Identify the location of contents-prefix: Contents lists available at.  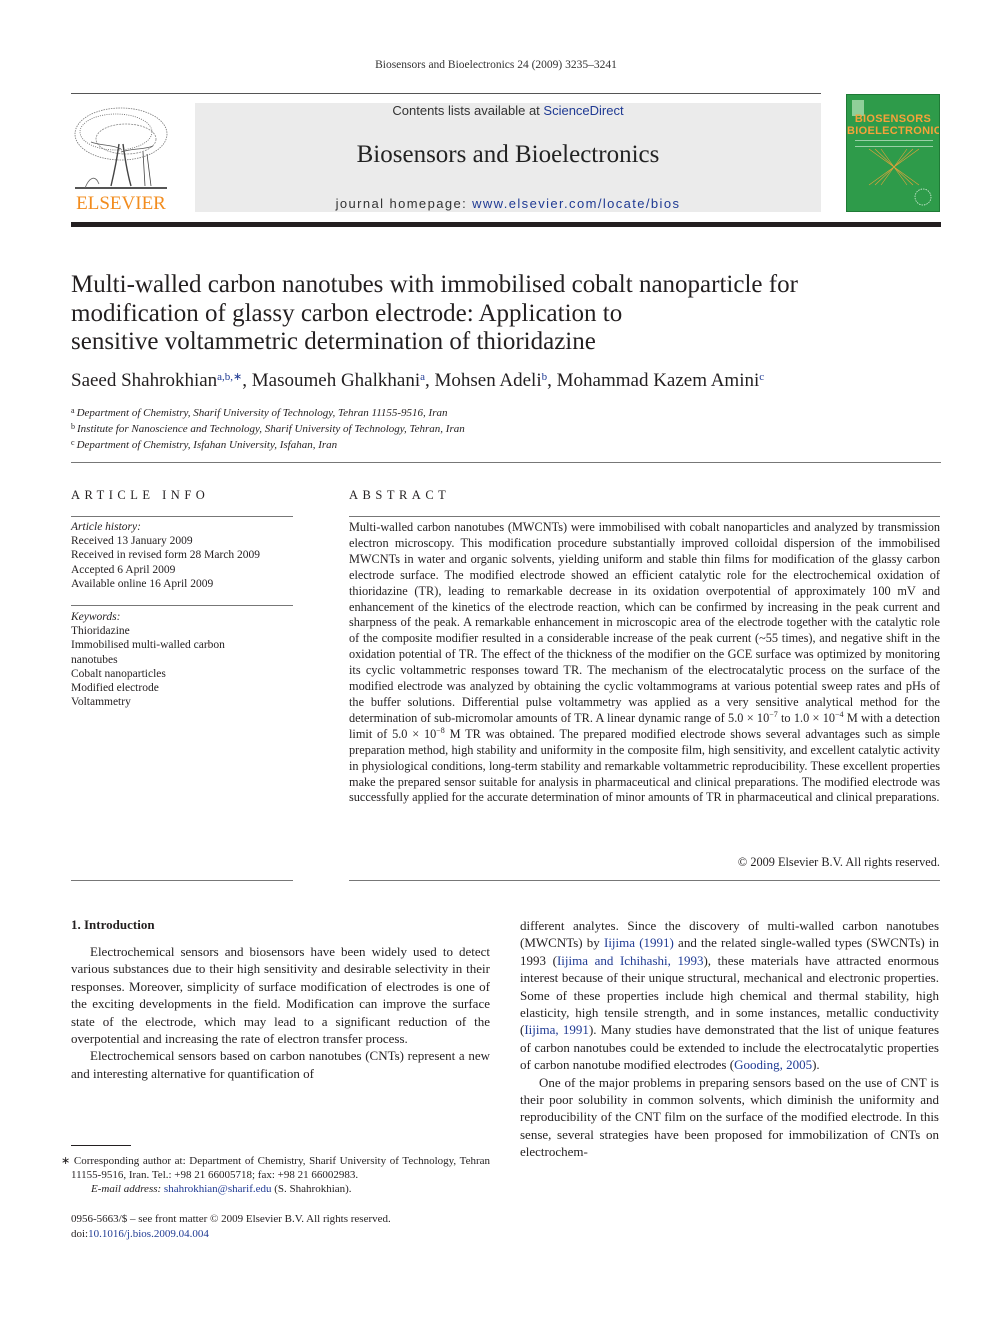
(468, 110).